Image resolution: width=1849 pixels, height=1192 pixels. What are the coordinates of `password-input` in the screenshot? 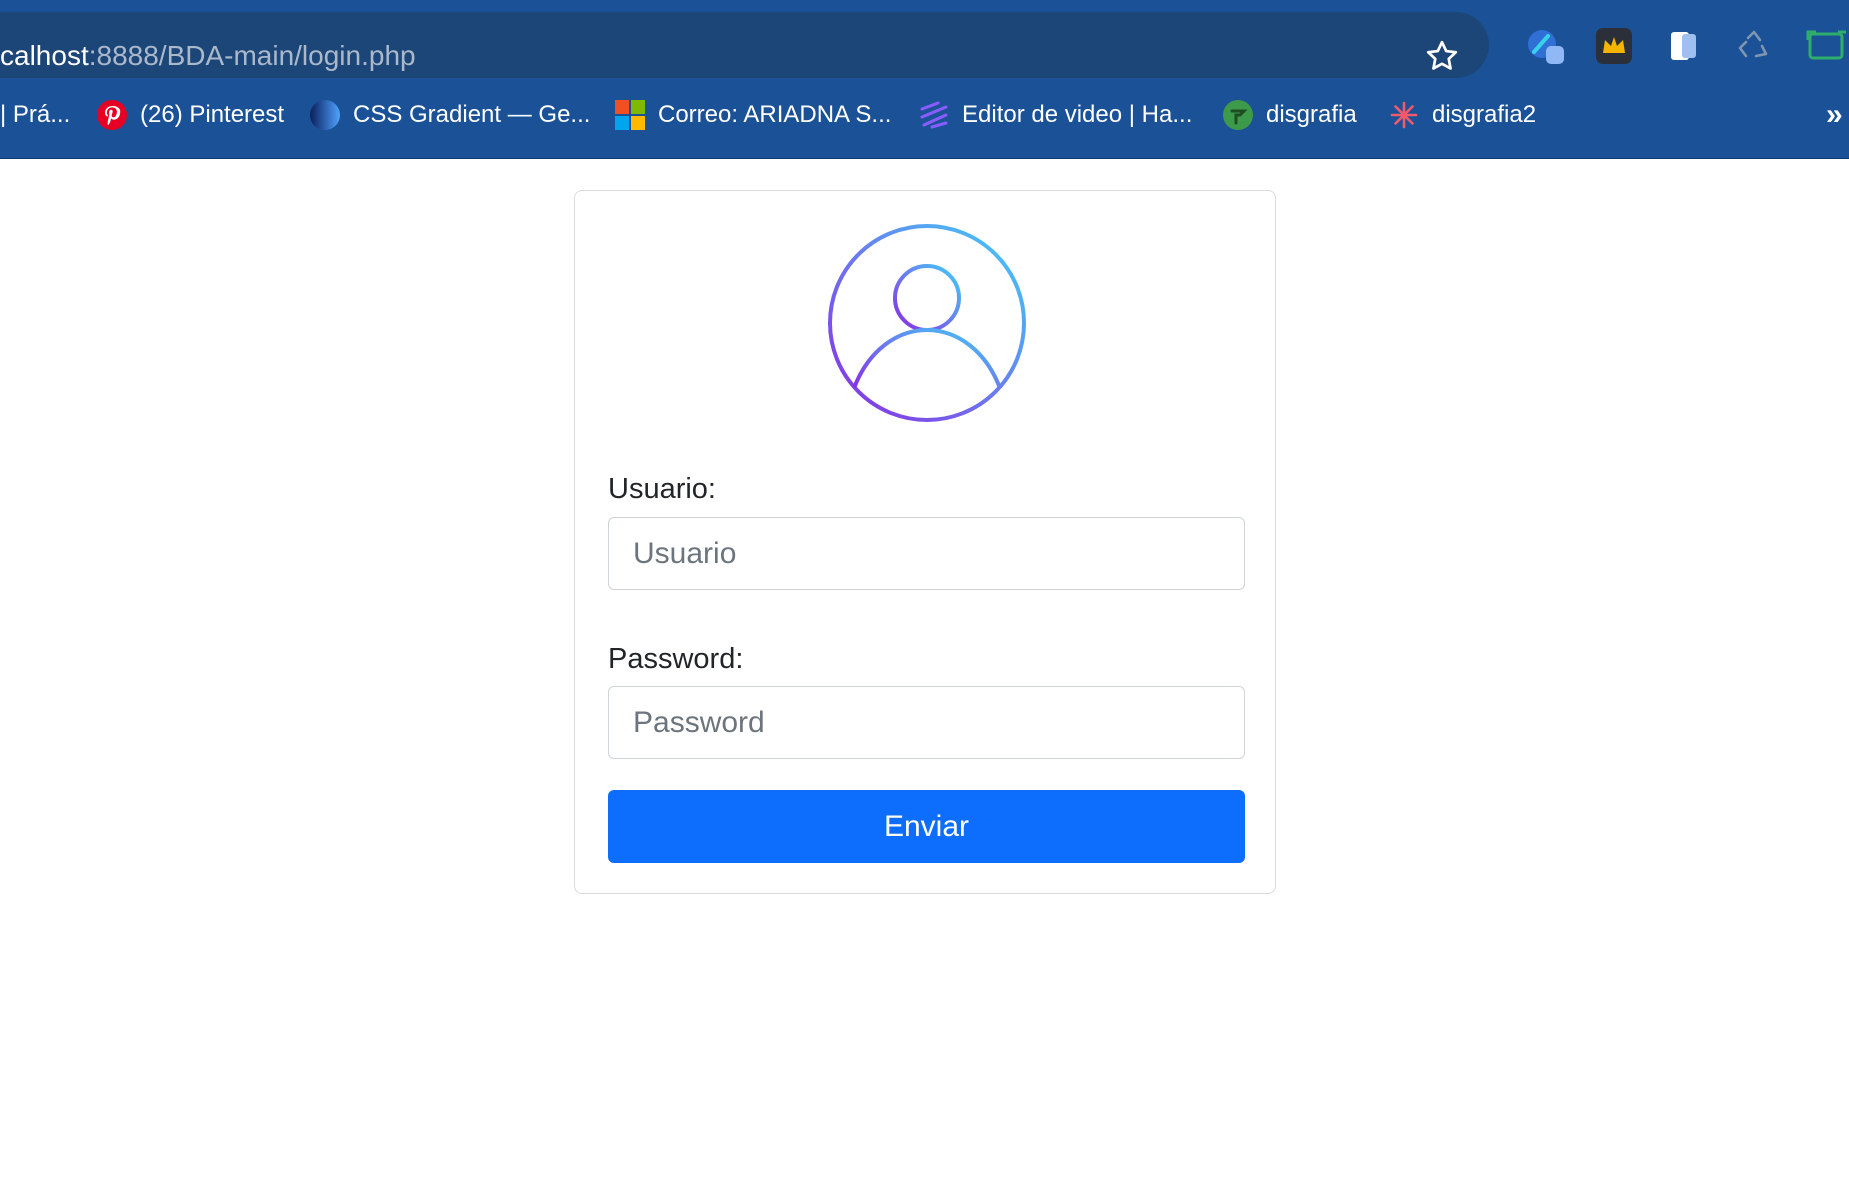 It's located at (926, 722).